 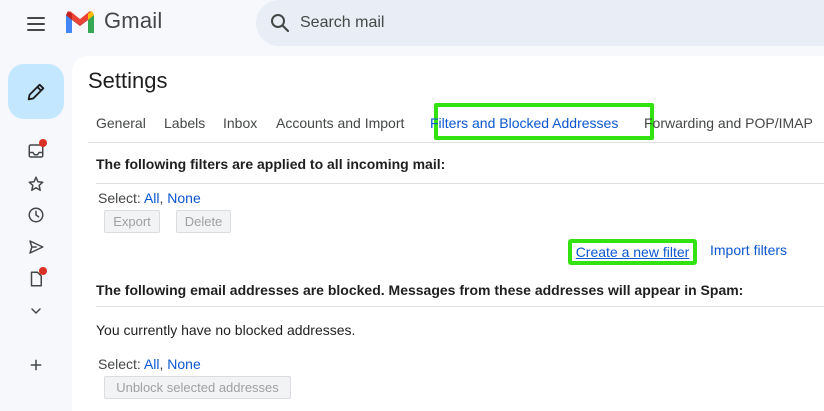 I want to click on gmail-m-icon, so click(x=80, y=22).